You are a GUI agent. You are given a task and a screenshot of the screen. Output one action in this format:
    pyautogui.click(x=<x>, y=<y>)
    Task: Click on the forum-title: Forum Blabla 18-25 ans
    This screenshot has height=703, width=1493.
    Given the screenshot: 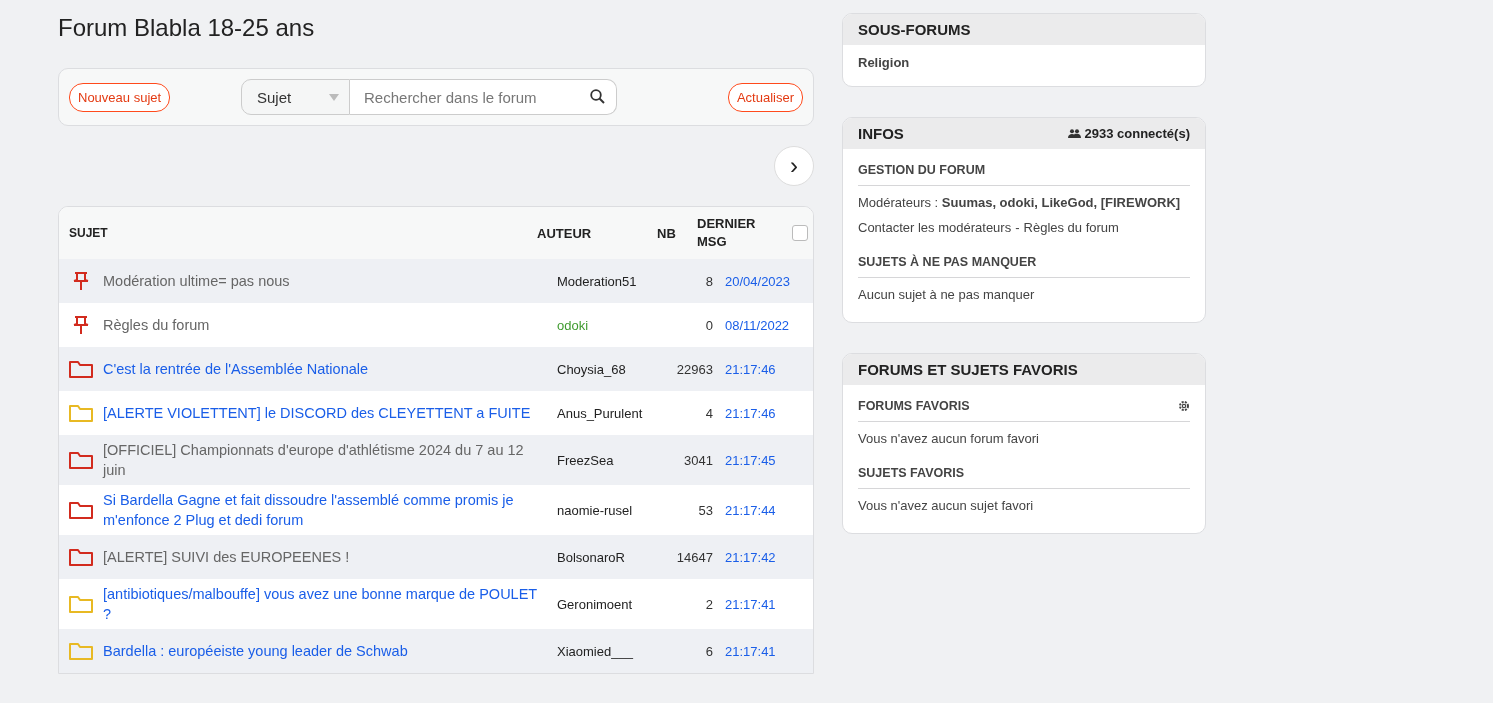 What is the action you would take?
    pyautogui.click(x=187, y=28)
    